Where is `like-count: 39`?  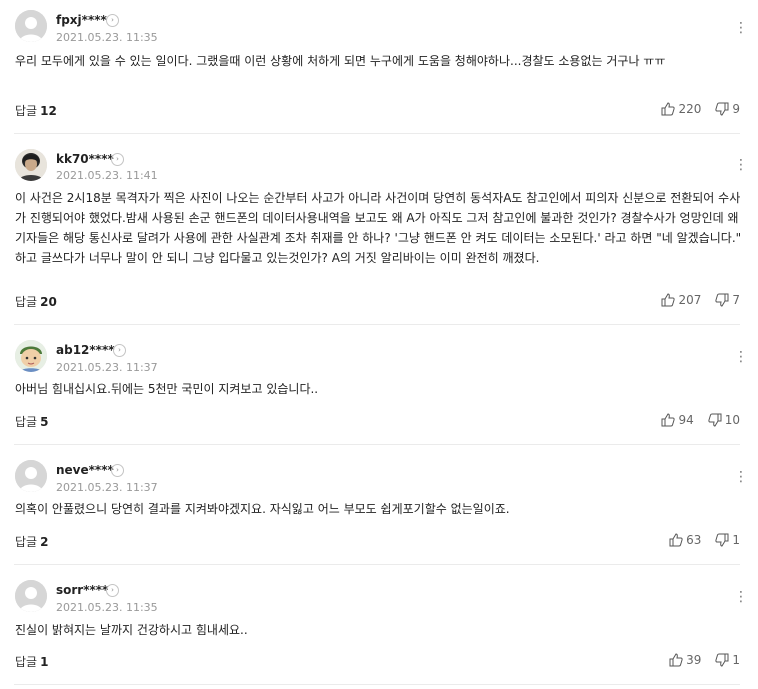
like-count: 39 is located at coordinates (694, 660).